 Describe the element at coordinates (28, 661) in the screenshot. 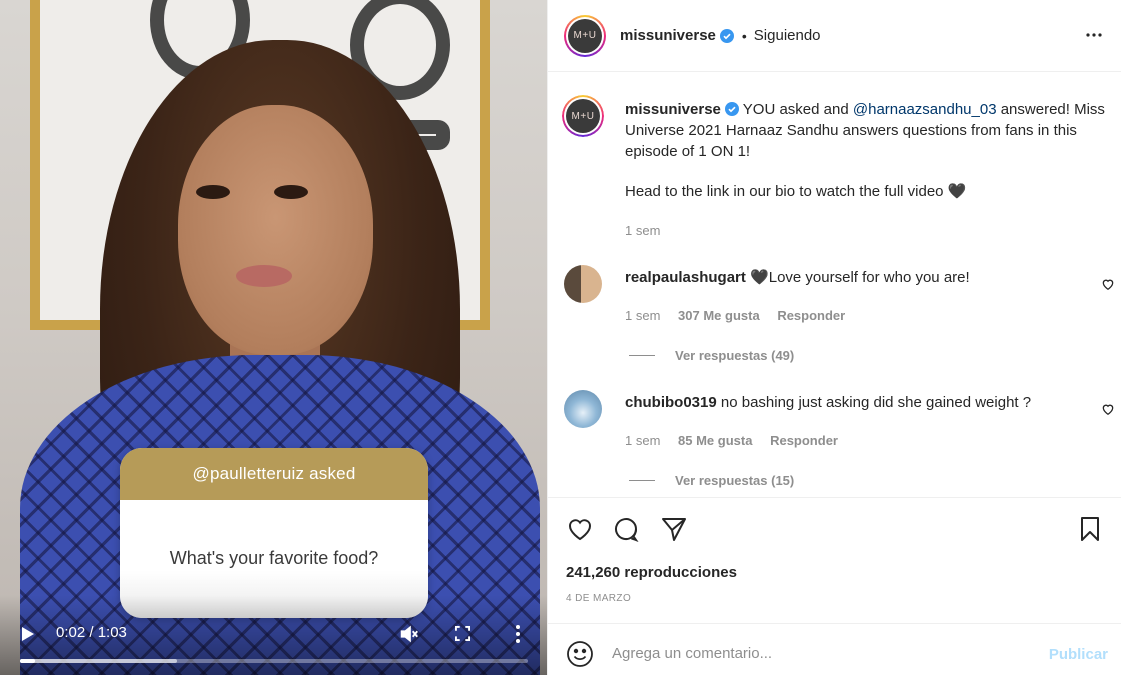

I see `video-progress` at that location.